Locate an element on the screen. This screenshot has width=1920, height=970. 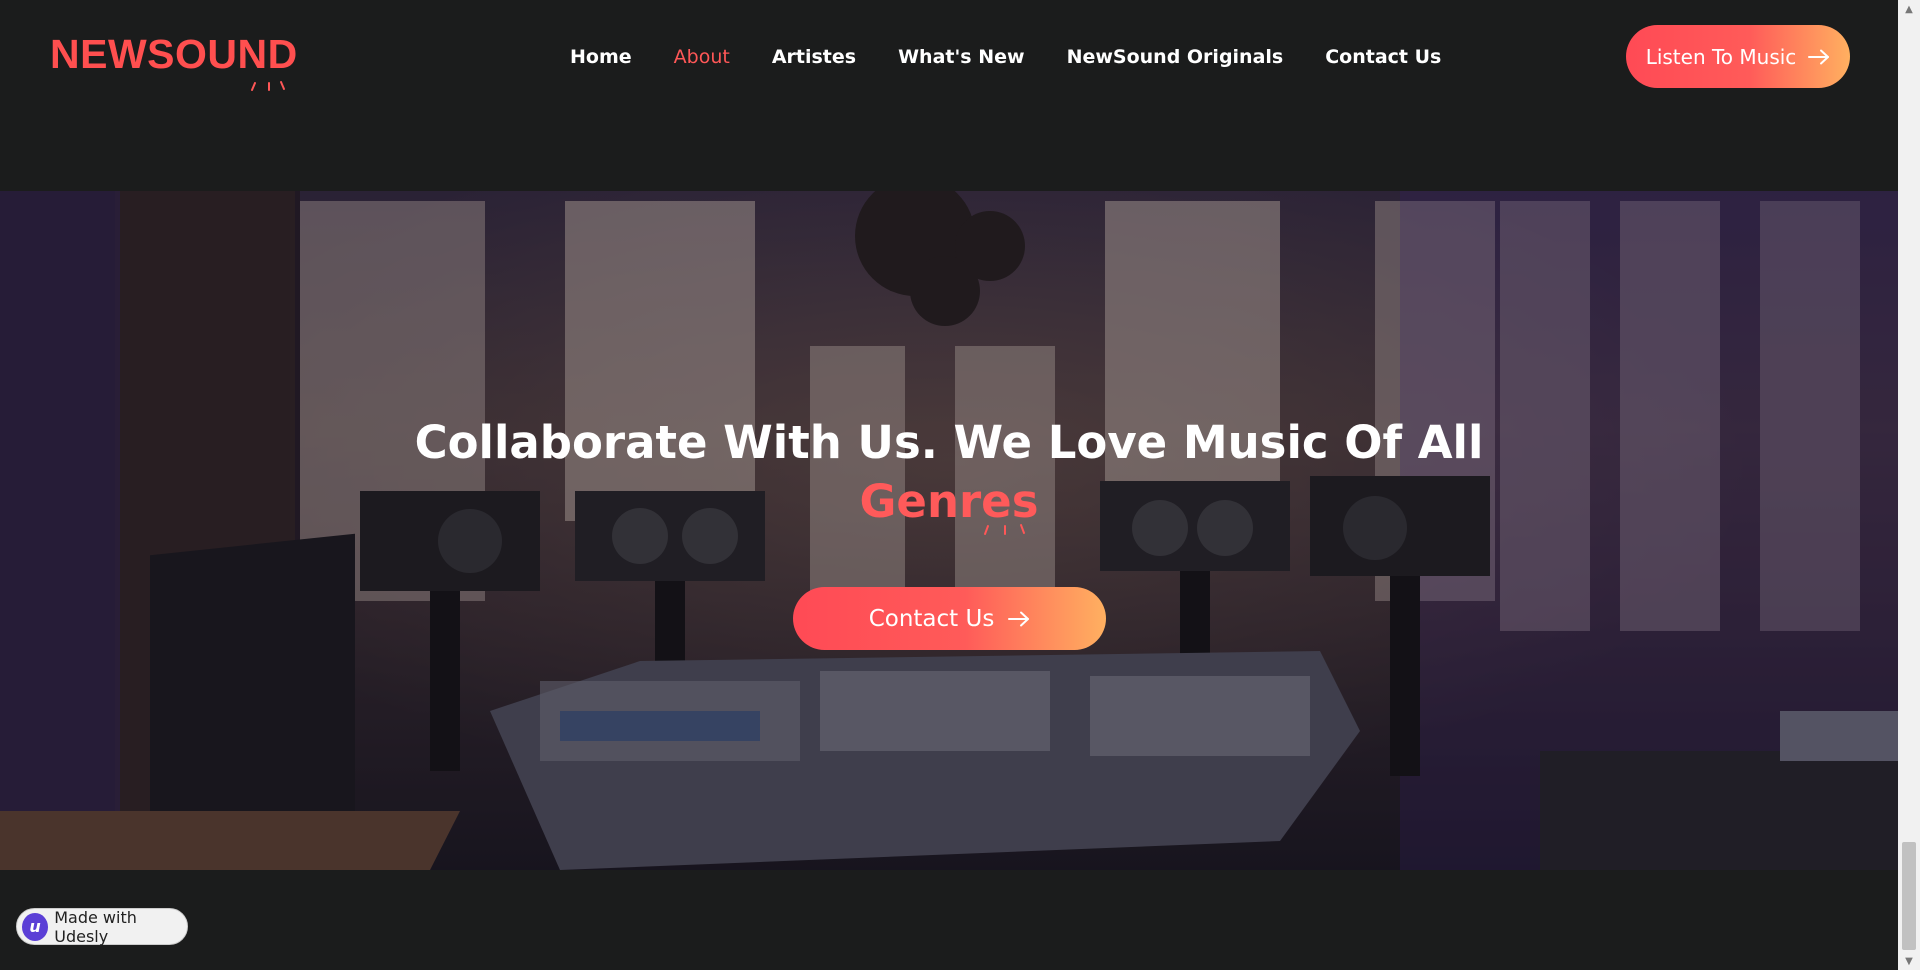
udesly-logo-icon: u is located at coordinates (35, 926).